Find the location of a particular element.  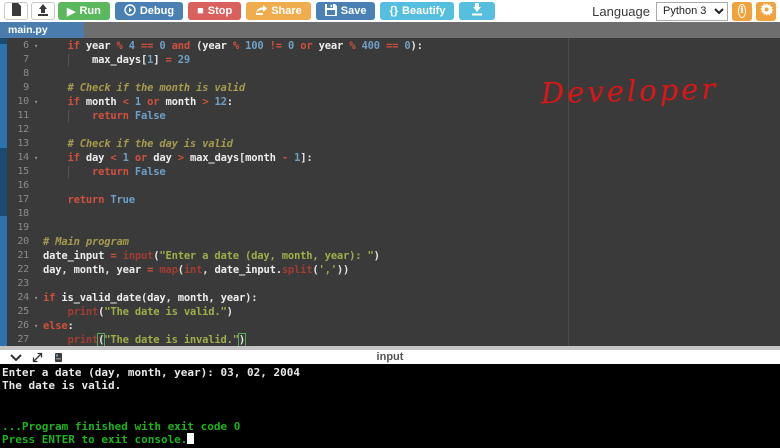

line-number: 23 is located at coordinates (23, 283).